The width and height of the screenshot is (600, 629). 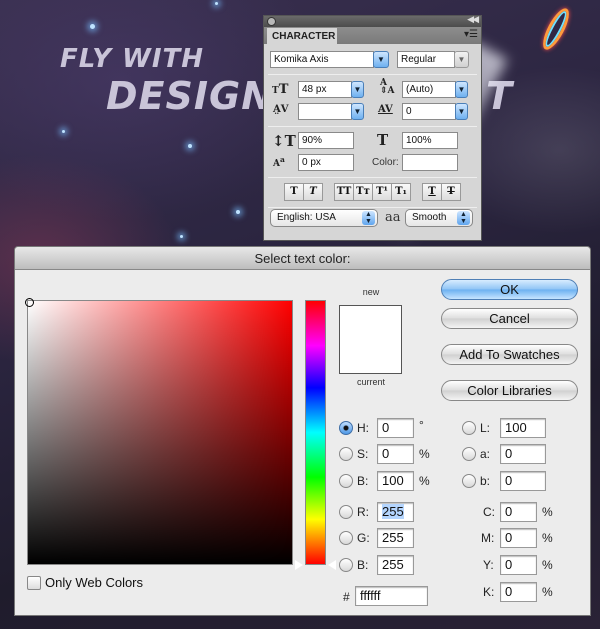 What do you see at coordinates (357, 111) in the screenshot?
I see `kerning-dropdown: ▼` at bounding box center [357, 111].